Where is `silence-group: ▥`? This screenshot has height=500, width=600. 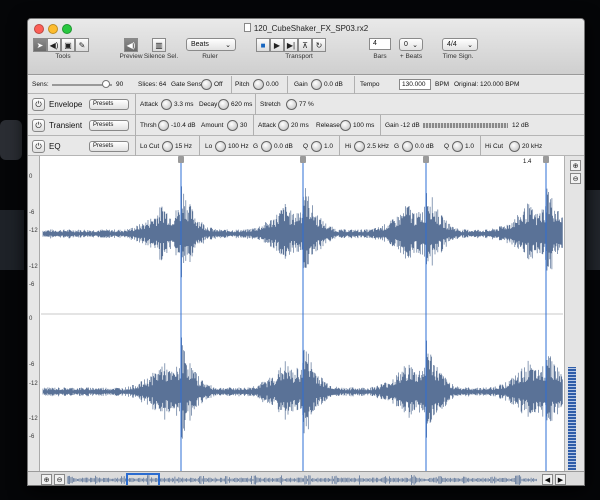
silence-group: ▥ is located at coordinates (159, 45).